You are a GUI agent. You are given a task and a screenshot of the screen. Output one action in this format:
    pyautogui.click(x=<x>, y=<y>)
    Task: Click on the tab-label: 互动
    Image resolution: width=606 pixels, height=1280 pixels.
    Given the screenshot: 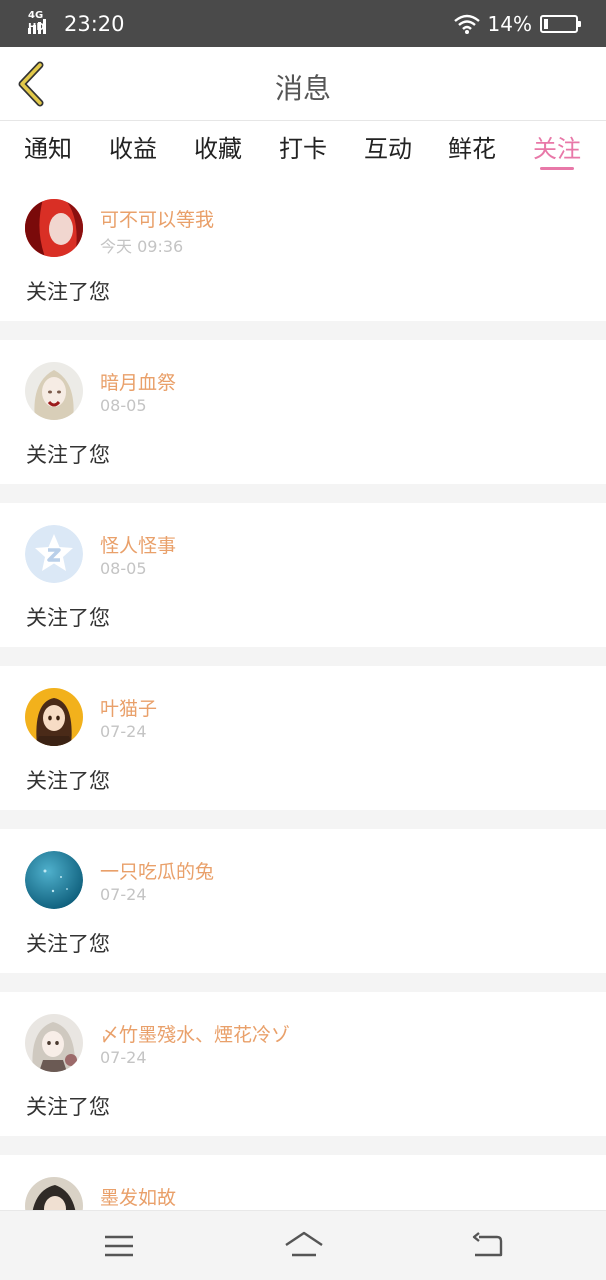 What is the action you would take?
    pyautogui.click(x=388, y=149)
    